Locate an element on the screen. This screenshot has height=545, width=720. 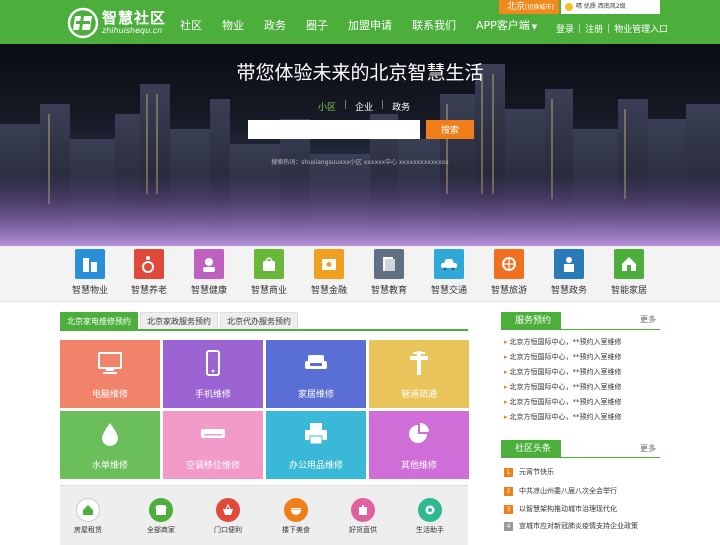
service-travel: 智慧旅游 is located at coordinates (509, 272).